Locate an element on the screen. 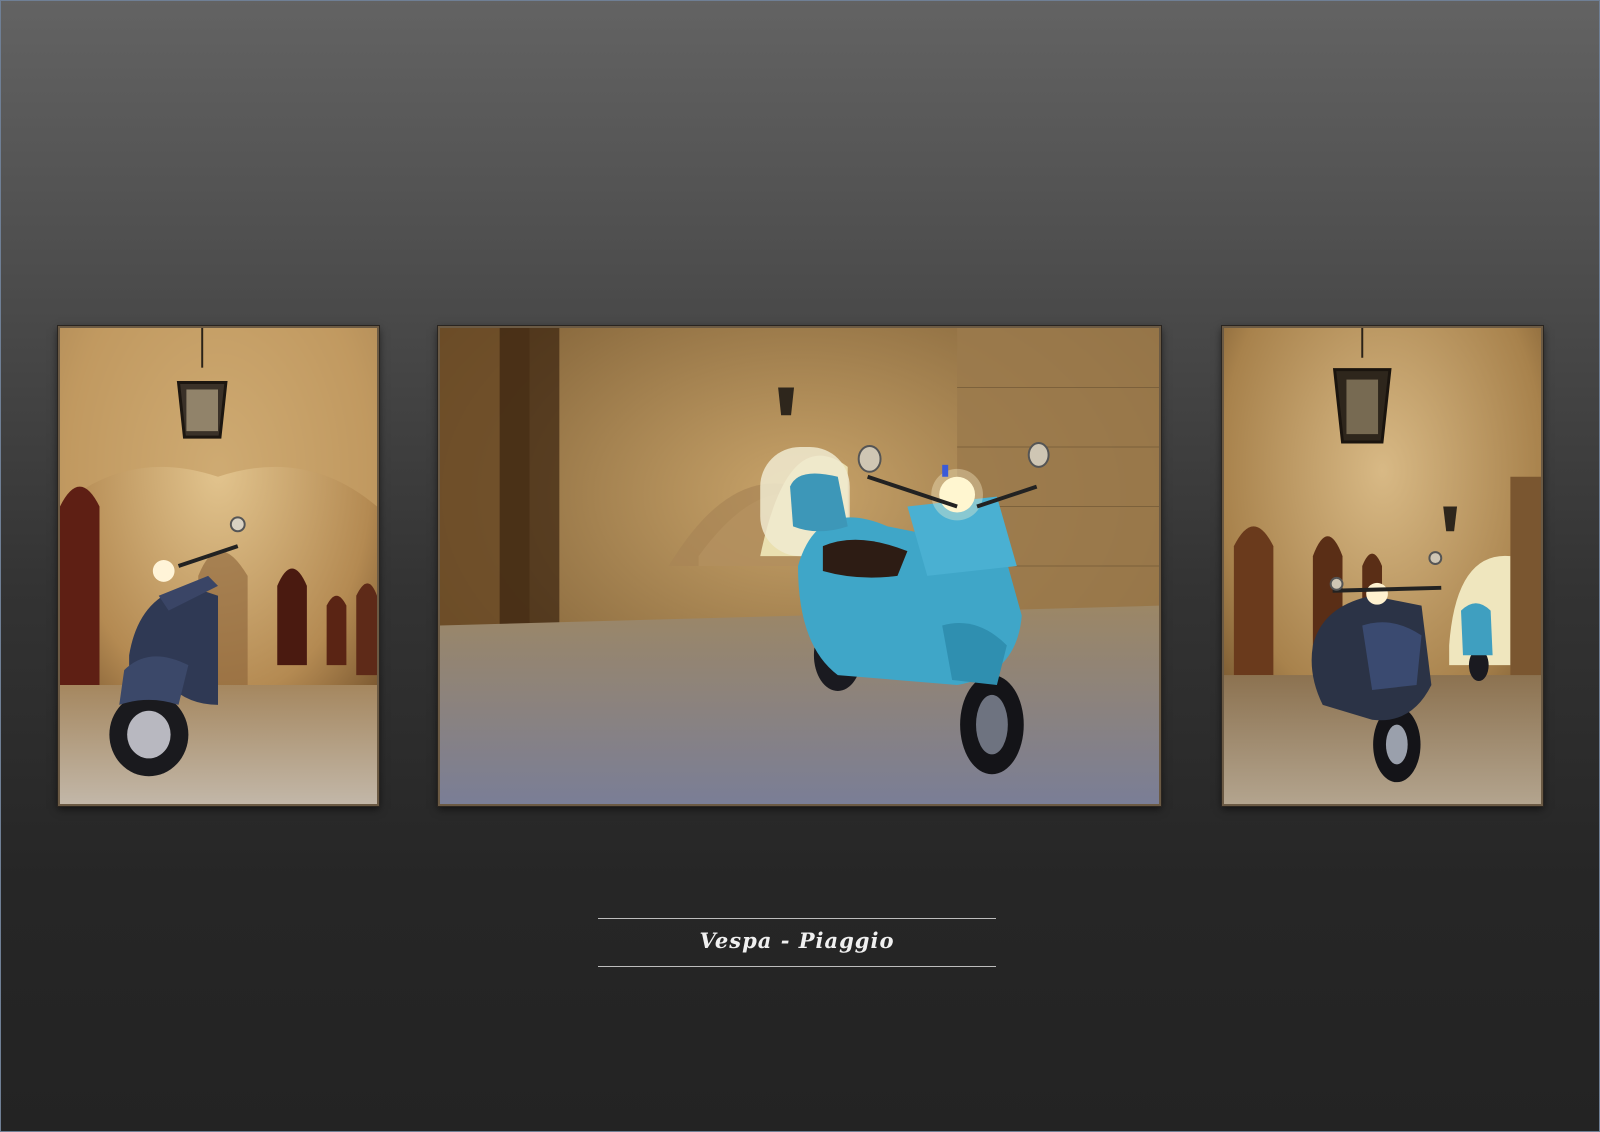 This screenshot has width=1600, height=1132. photo-left is located at coordinates (218, 566).